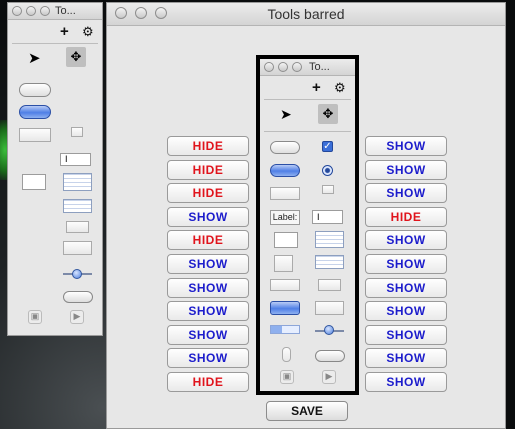 The image size is (515, 429). I want to click on save-button: SAVE, so click(307, 411).